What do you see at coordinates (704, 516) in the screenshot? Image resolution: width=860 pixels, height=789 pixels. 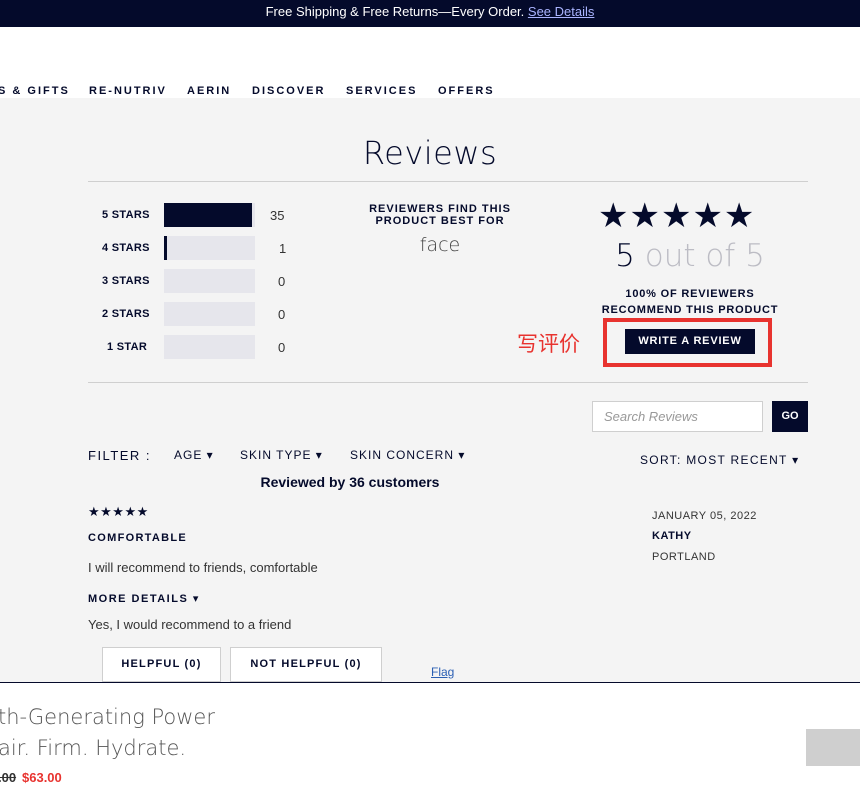 I see `review-date: JANUARY 05, 2022` at bounding box center [704, 516].